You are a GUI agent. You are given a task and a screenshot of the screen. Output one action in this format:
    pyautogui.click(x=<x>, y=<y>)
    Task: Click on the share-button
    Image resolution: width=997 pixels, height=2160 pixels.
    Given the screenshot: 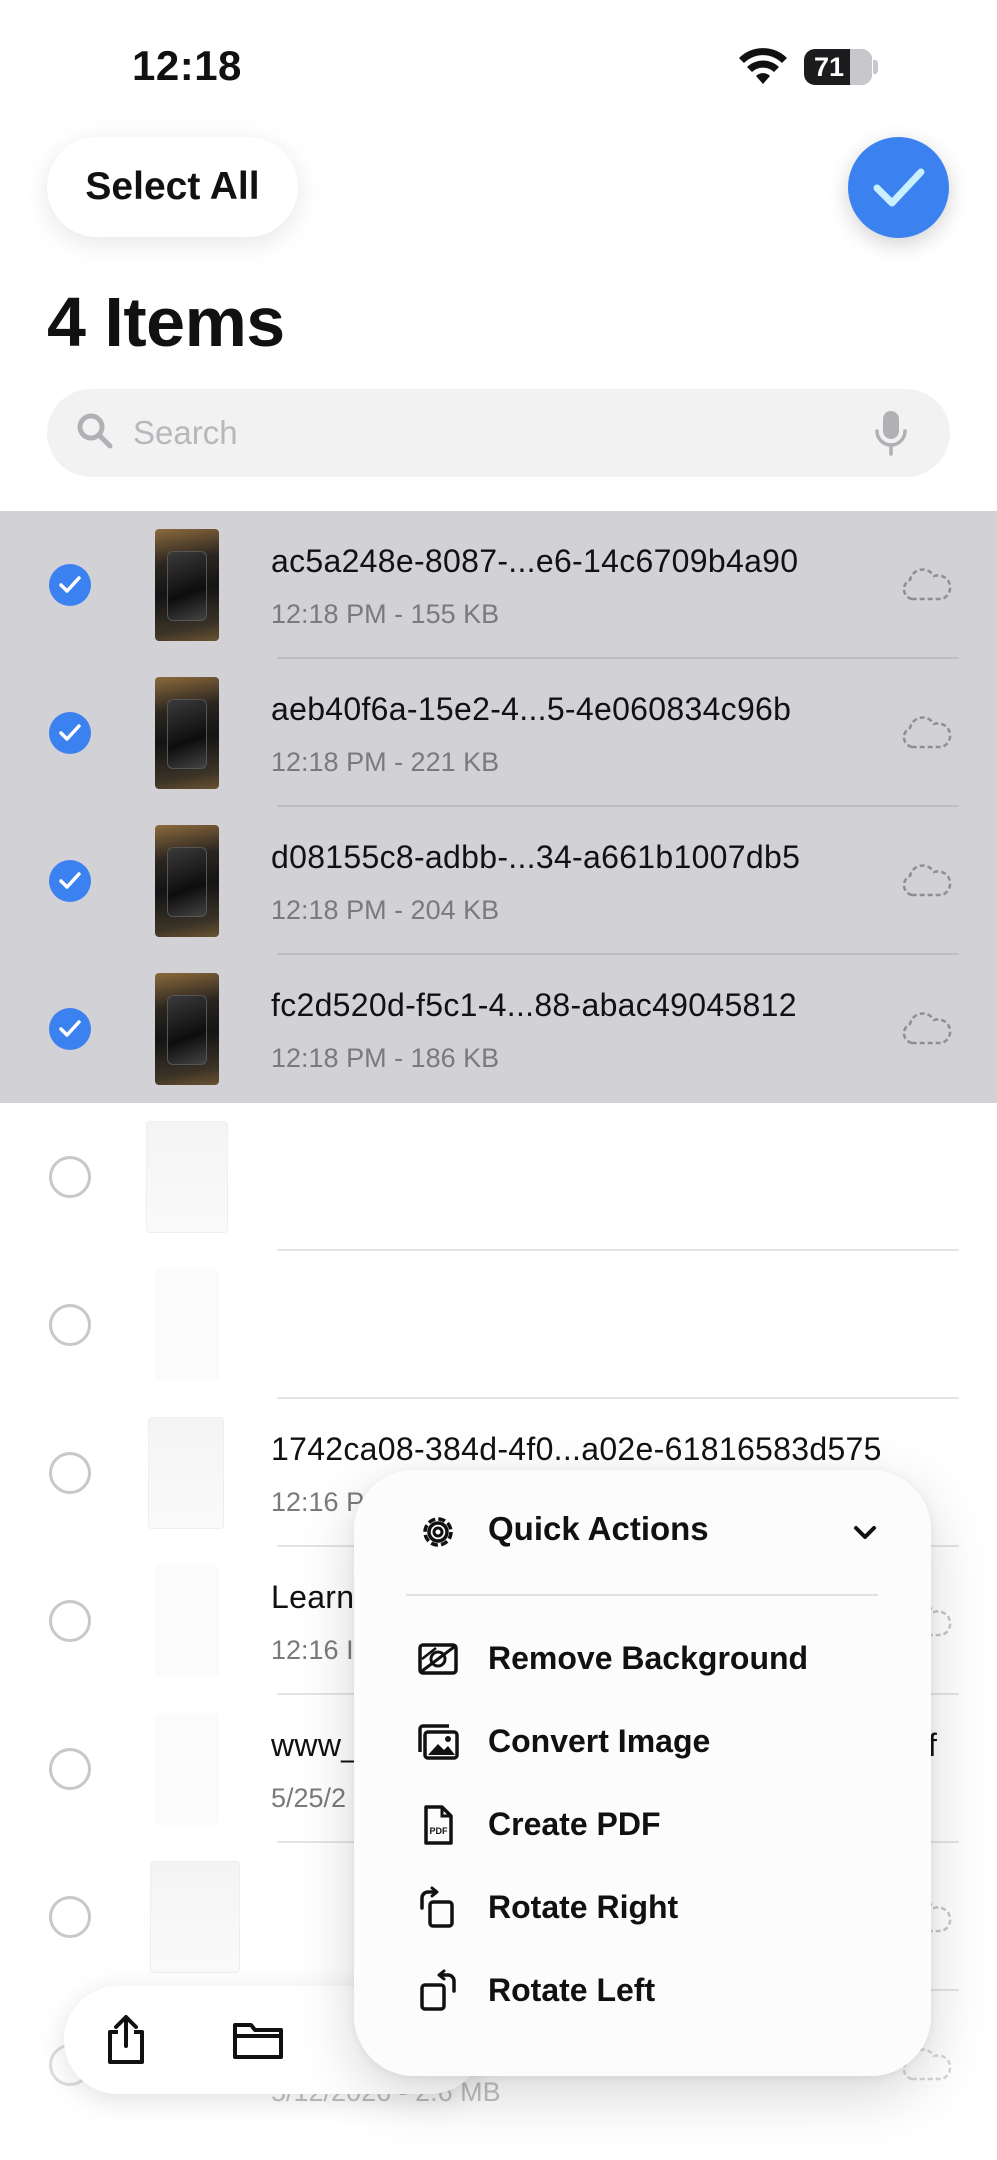 What is the action you would take?
    pyautogui.click(x=126, y=2040)
    